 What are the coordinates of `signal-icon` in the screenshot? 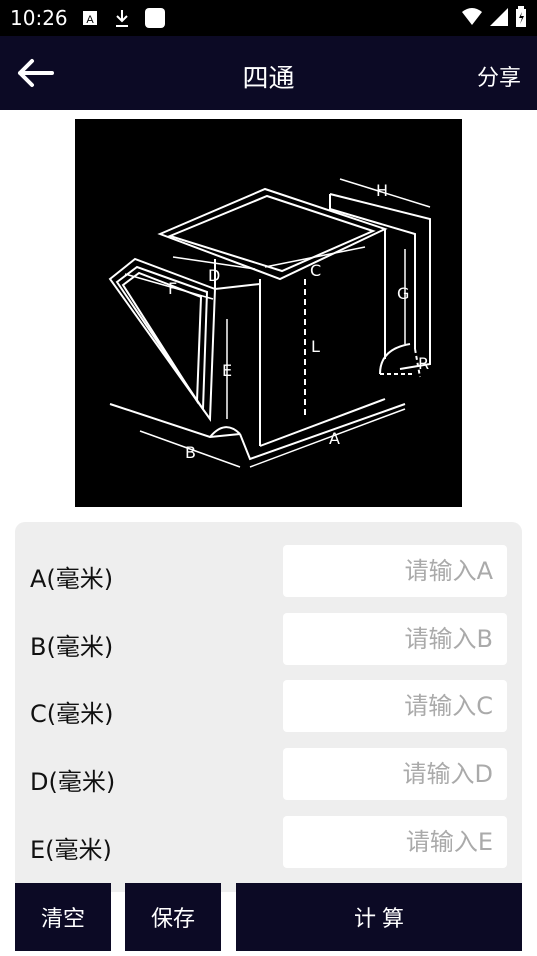 It's located at (499, 19).